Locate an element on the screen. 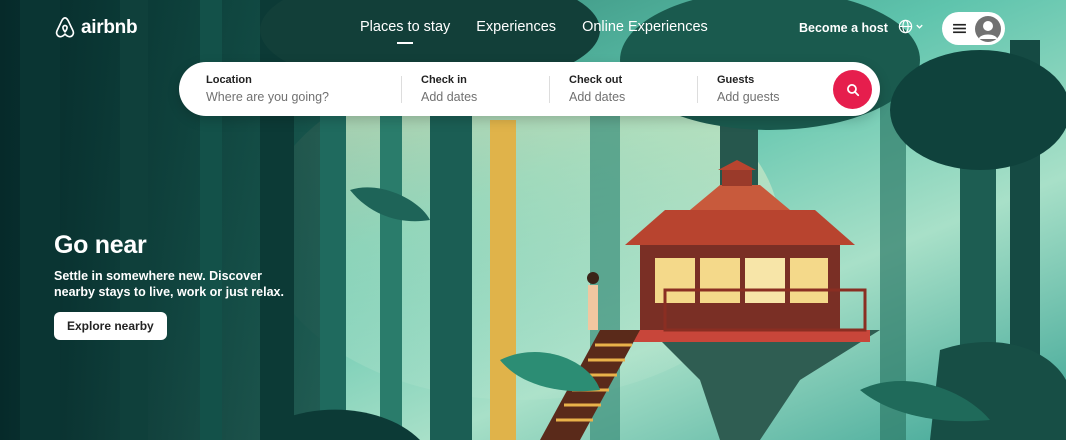 The width and height of the screenshot is (1066, 440). check-in-label: Check in is located at coordinates (444, 80).